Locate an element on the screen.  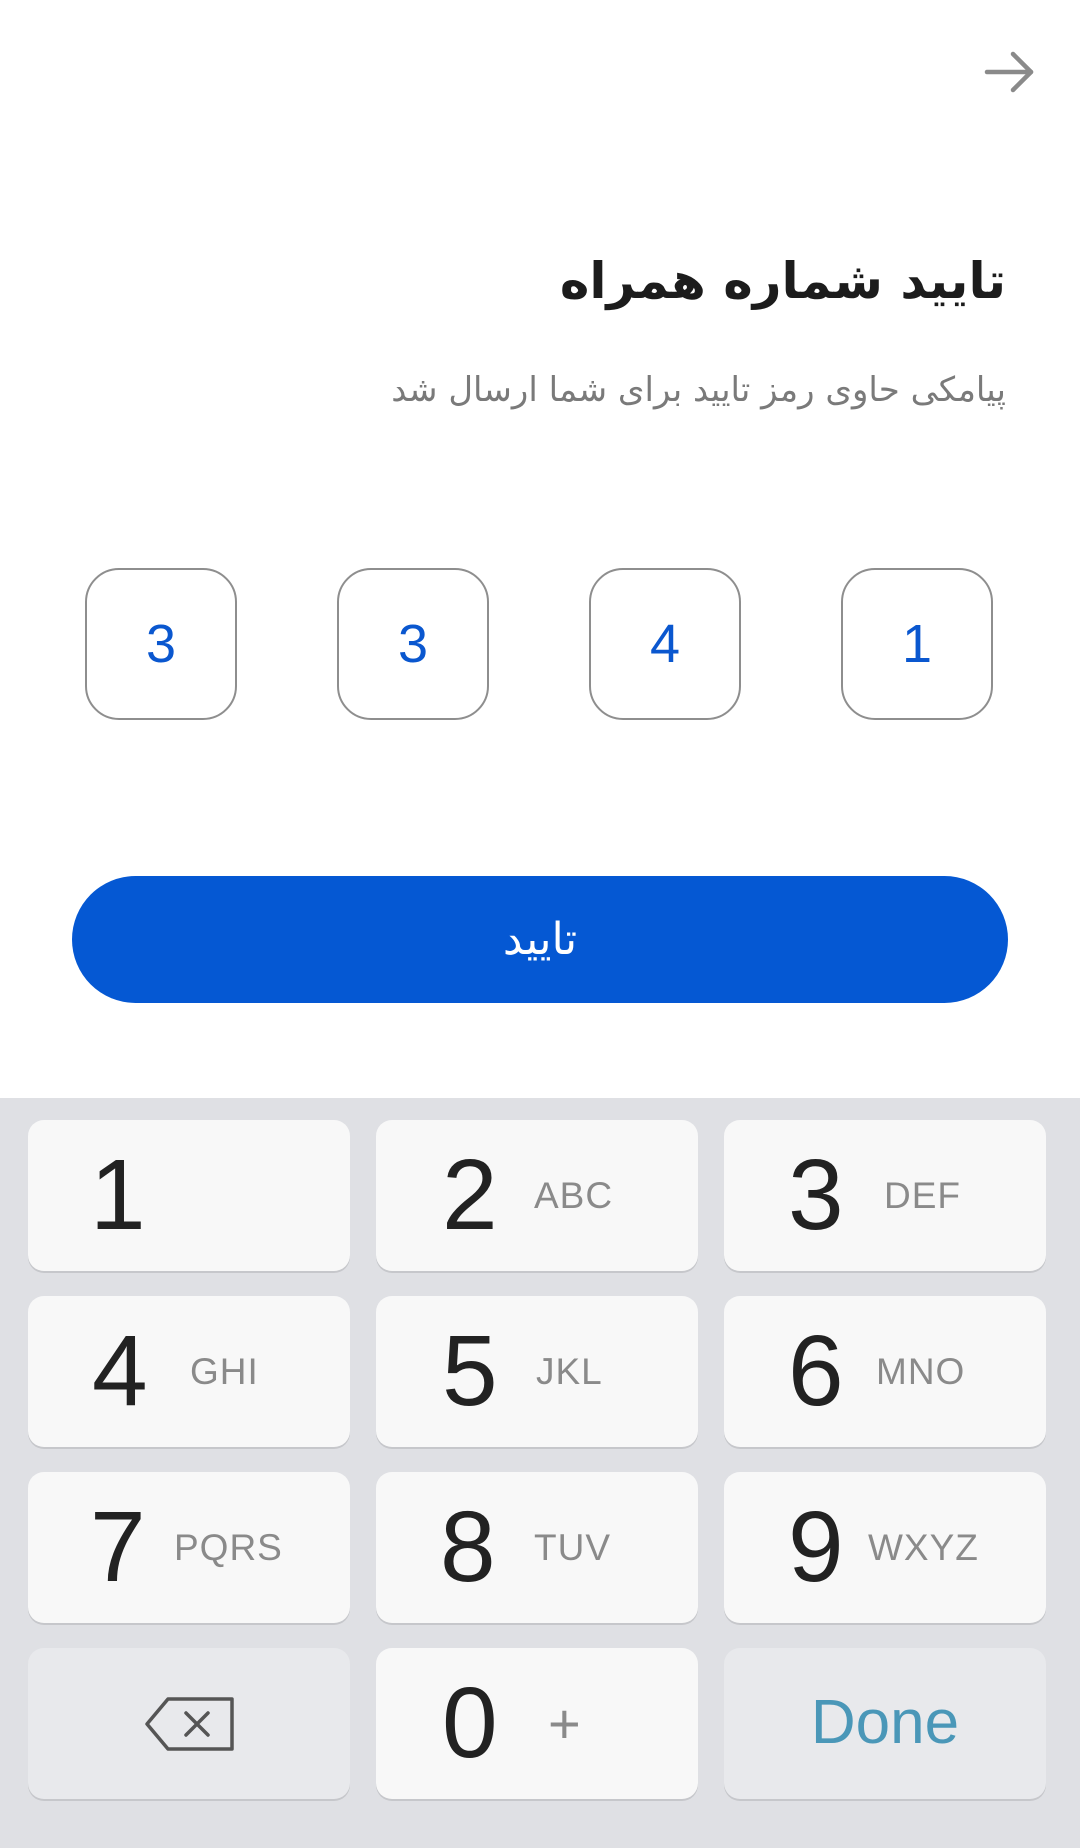
otp-digit-1: 3 is located at coordinates (161, 644).